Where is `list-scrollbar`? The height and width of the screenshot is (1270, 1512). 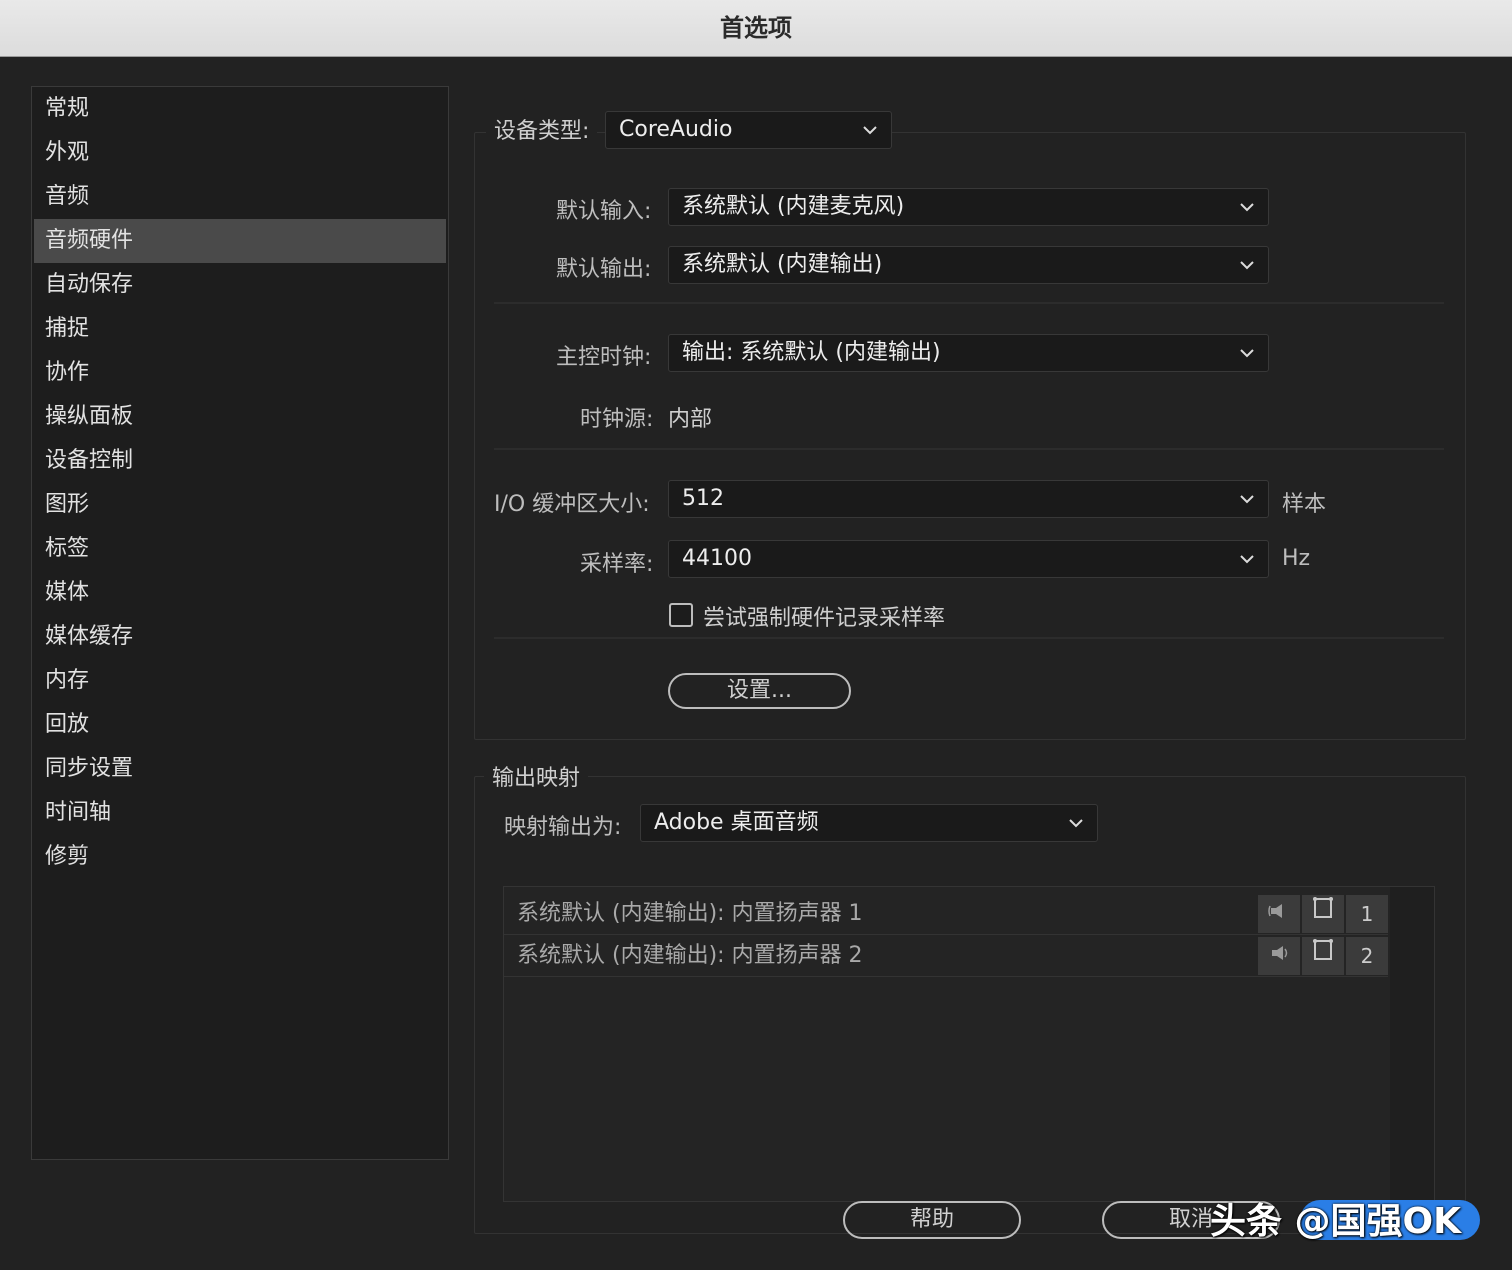 list-scrollbar is located at coordinates (1412, 1044).